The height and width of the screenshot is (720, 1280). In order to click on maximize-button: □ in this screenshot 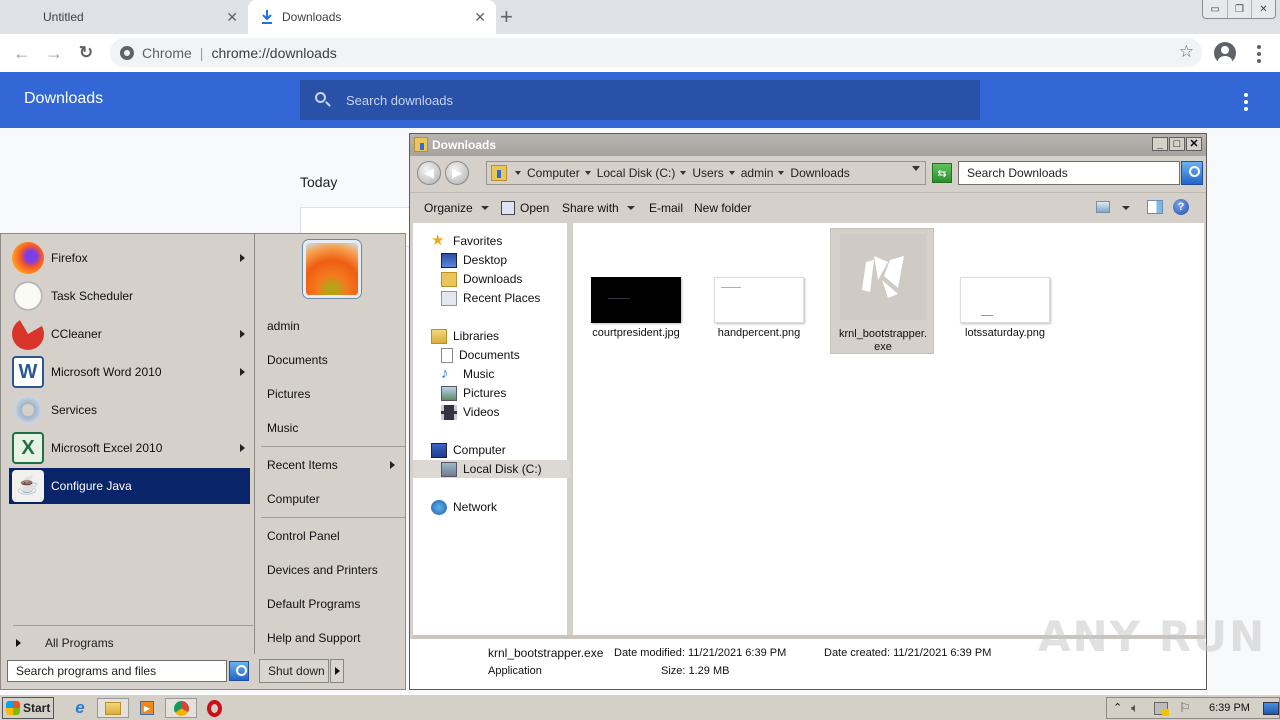, I will do `click(1177, 144)`.